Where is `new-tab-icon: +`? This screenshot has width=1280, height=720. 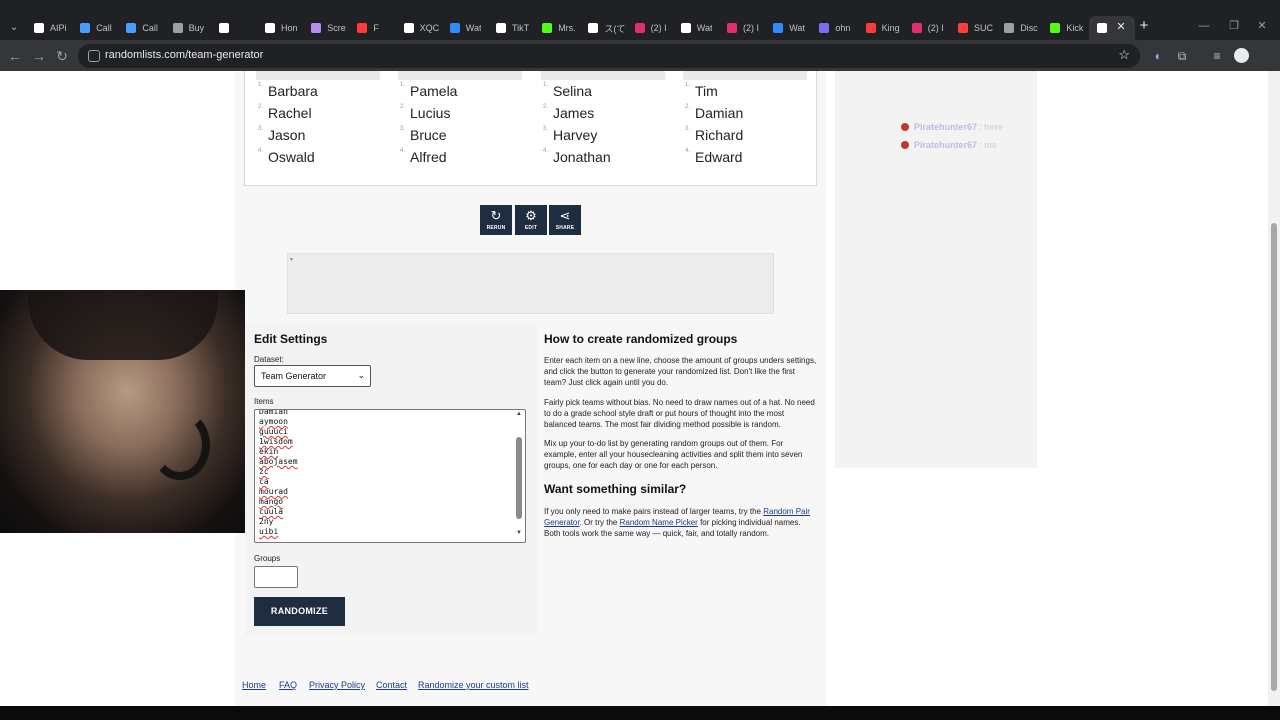
new-tab-icon: + is located at coordinates (1144, 26).